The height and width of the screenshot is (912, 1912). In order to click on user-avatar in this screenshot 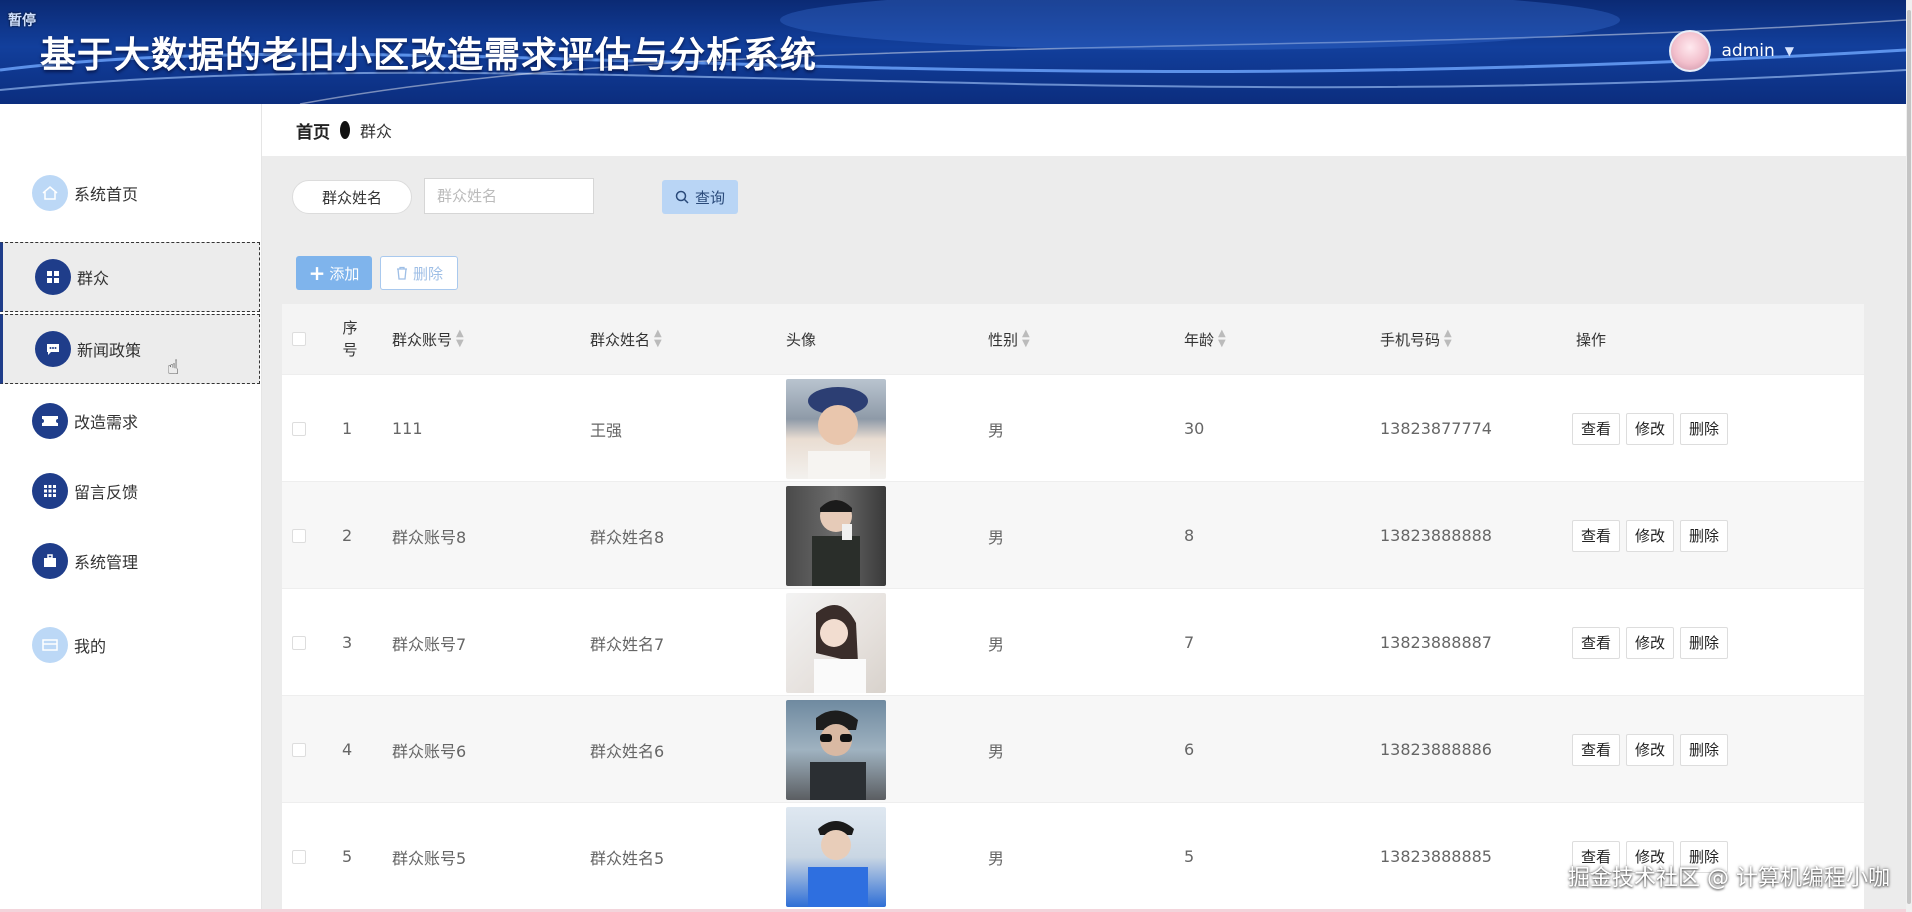, I will do `click(1690, 51)`.